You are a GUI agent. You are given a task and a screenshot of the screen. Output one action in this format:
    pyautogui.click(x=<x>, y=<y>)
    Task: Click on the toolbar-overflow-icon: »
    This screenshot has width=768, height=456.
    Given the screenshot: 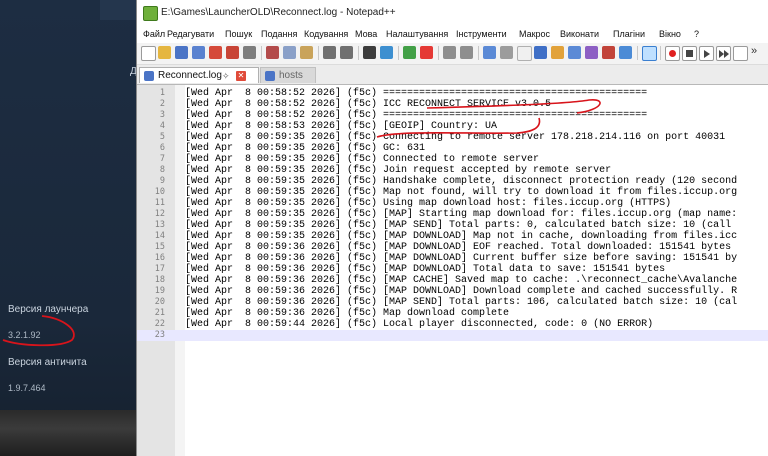 What is the action you would take?
    pyautogui.click(x=754, y=51)
    